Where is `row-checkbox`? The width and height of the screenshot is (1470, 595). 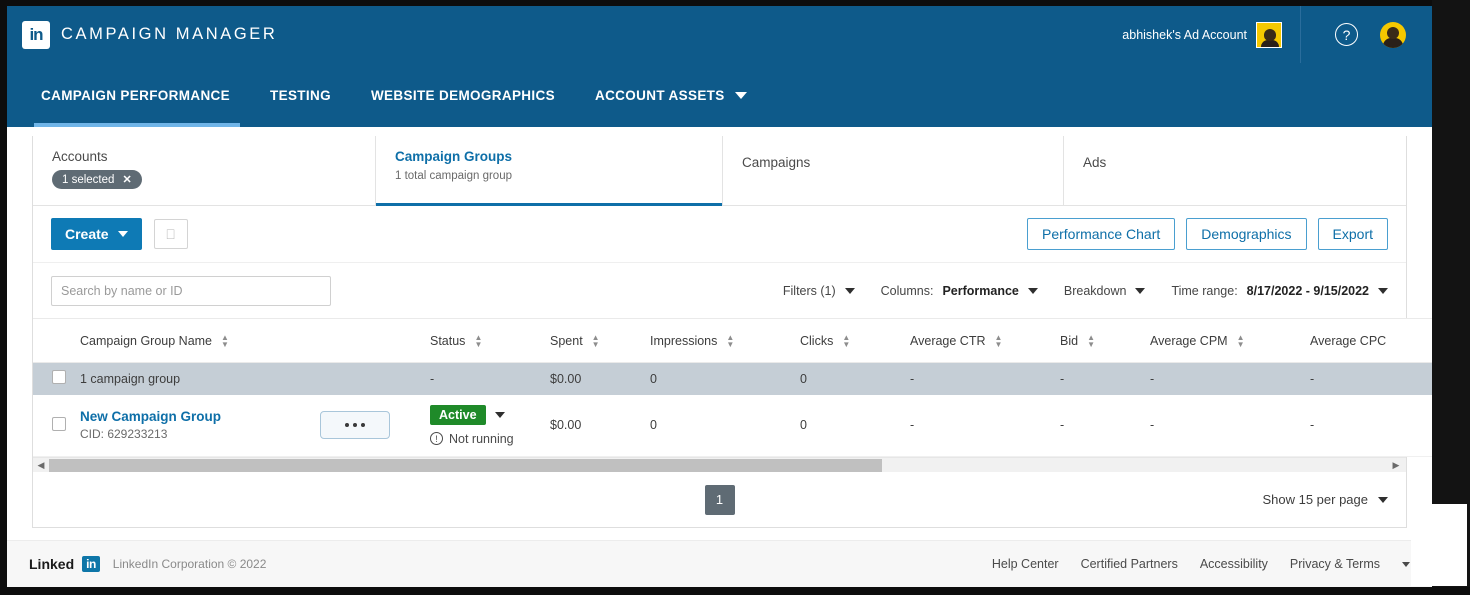
row-checkbox is located at coordinates (59, 423).